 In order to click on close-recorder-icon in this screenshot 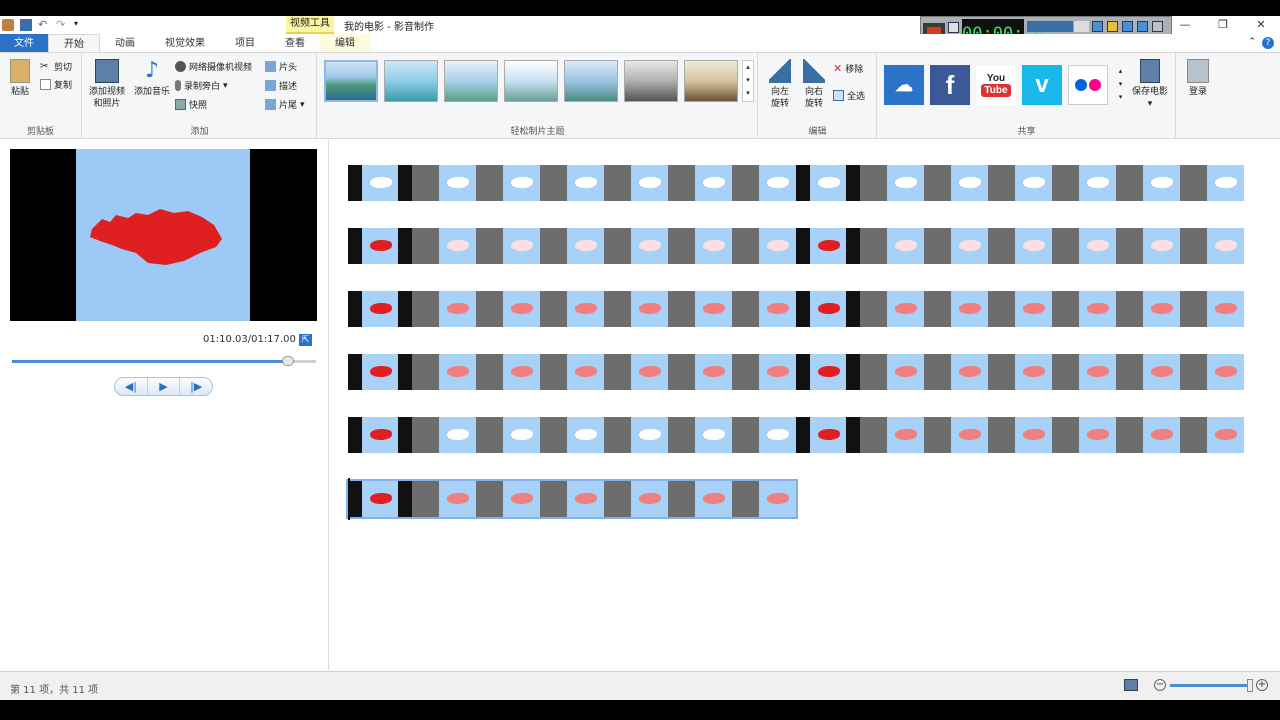, I will do `click(1157, 26)`.